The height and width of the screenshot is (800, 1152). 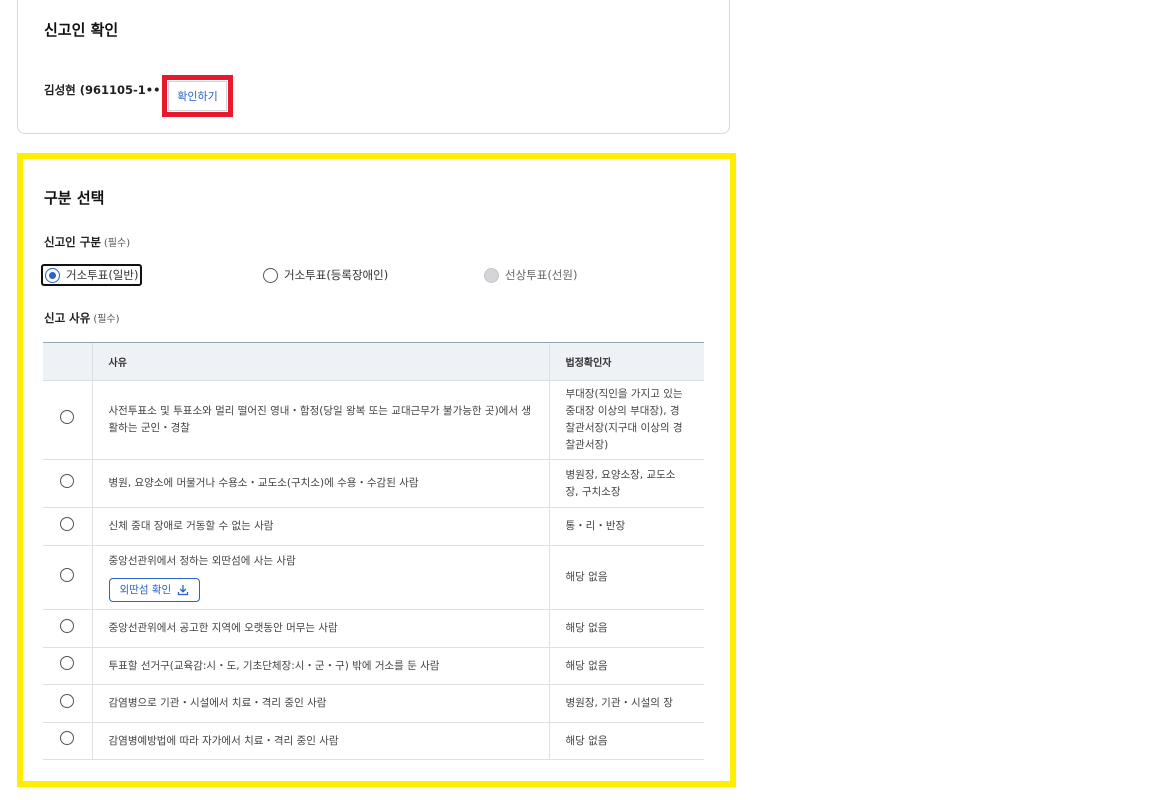 What do you see at coordinates (626, 526) in the screenshot?
I see `legal-confirmer-text: 통・리・반장` at bounding box center [626, 526].